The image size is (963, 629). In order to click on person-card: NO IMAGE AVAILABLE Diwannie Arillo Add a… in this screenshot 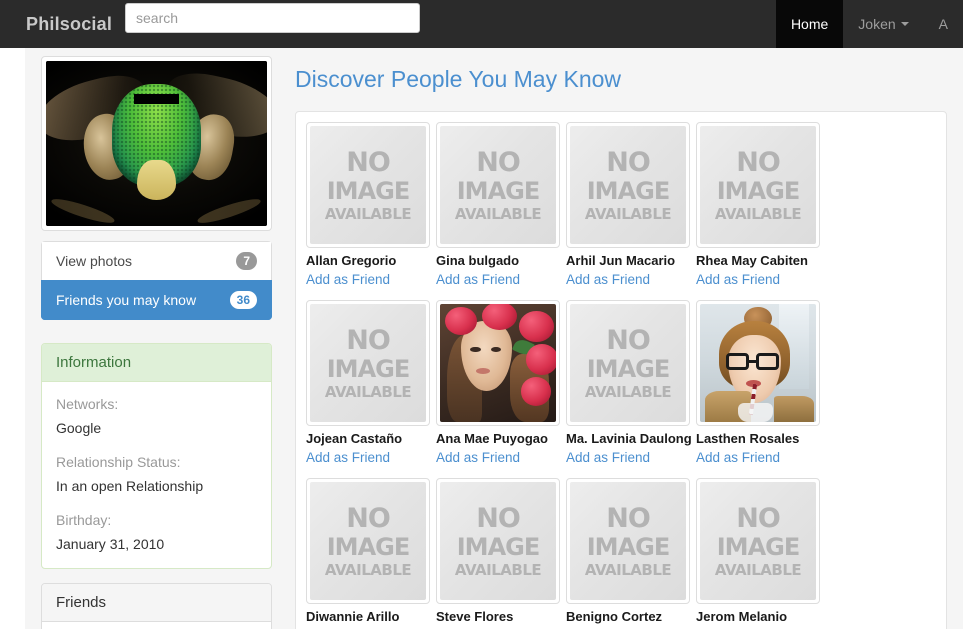, I will do `click(371, 553)`.